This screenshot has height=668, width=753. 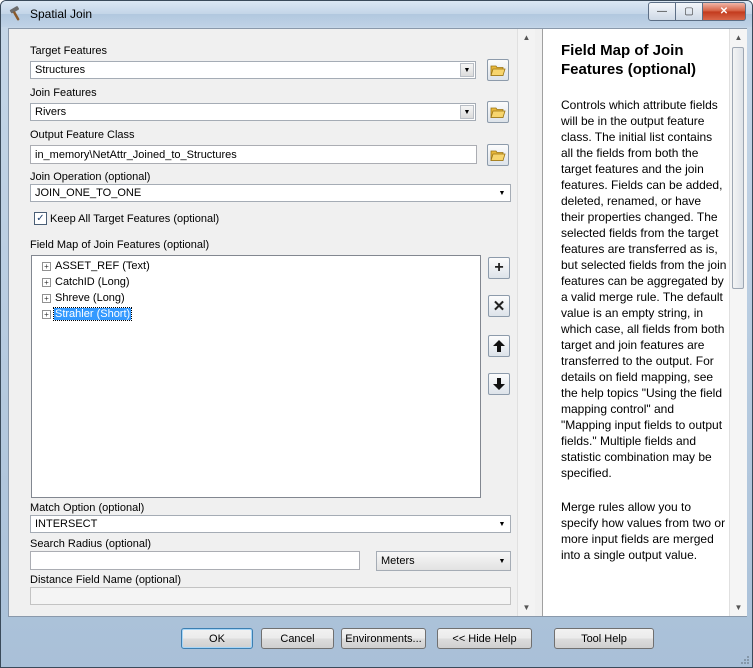 I want to click on cancel-label: Cancel, so click(x=297, y=638).